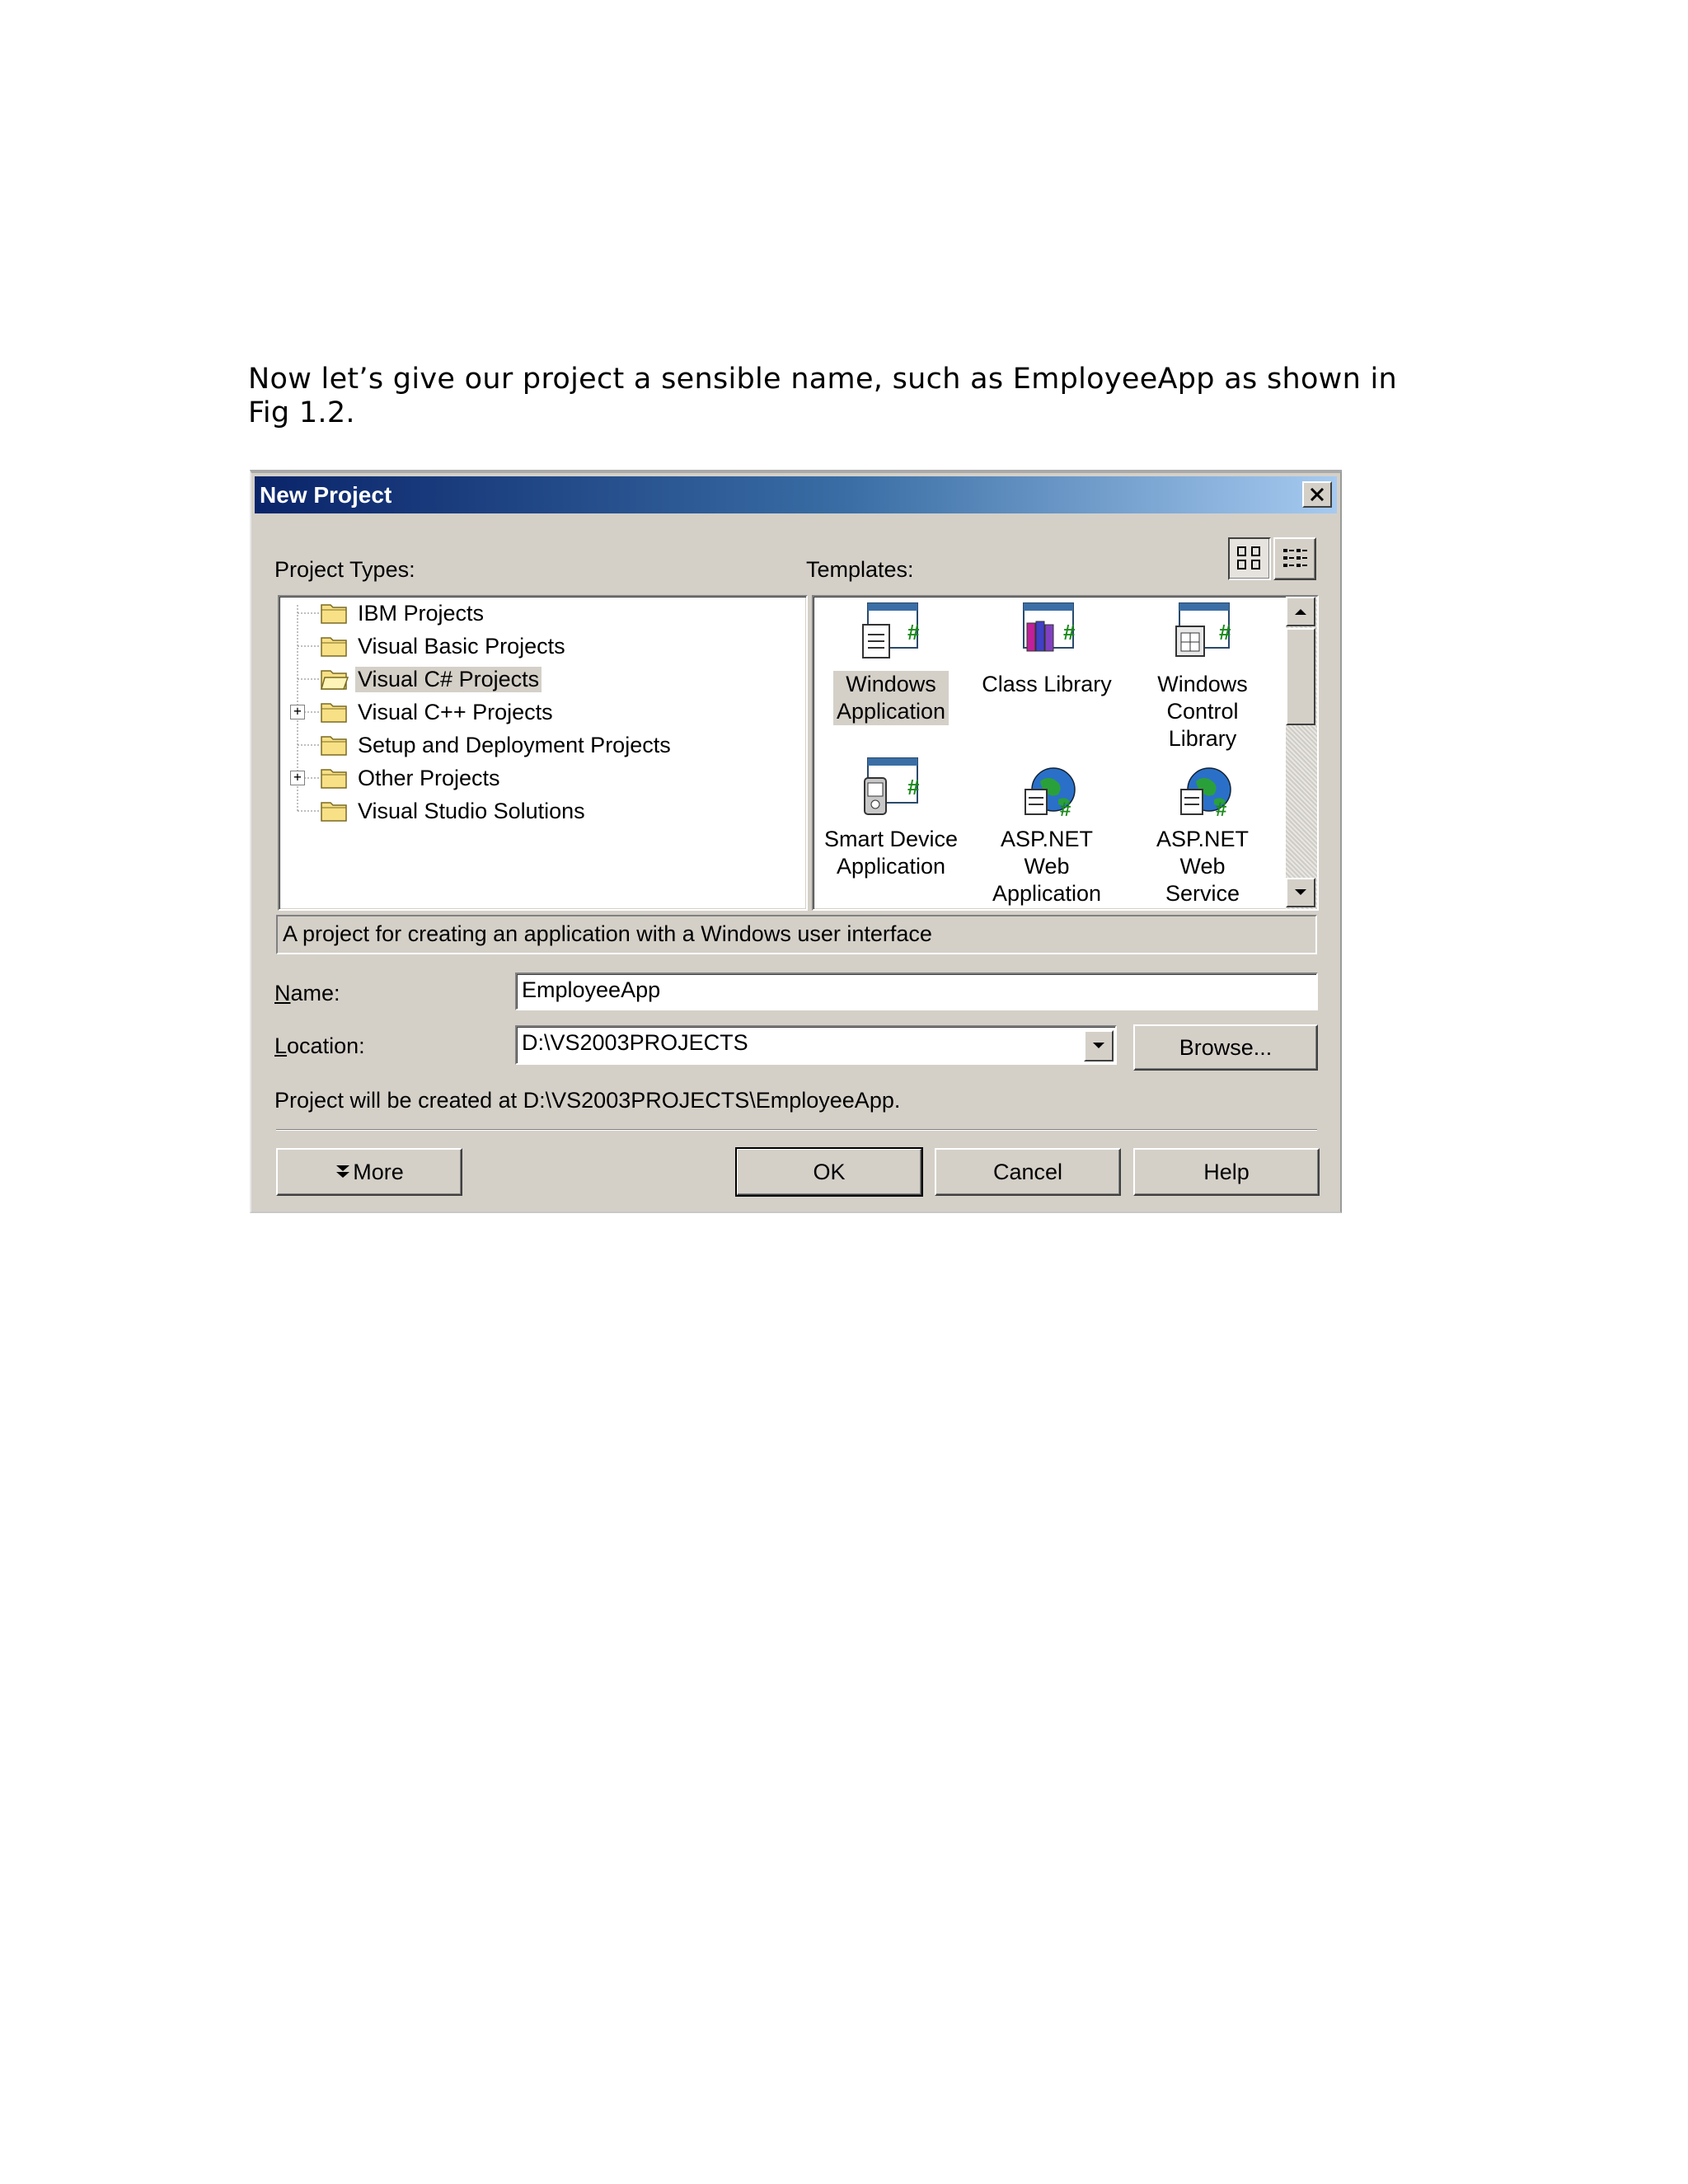 This screenshot has width=1688, height=2184. Describe the element at coordinates (307, 993) in the screenshot. I see `name-label: Name:` at that location.